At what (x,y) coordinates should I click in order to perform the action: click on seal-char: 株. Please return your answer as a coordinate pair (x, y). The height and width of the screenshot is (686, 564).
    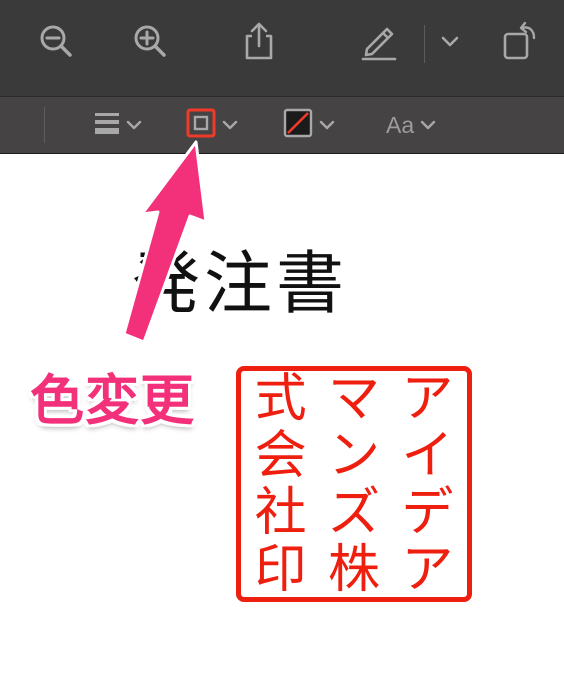
    Looking at the image, I should click on (353, 569).